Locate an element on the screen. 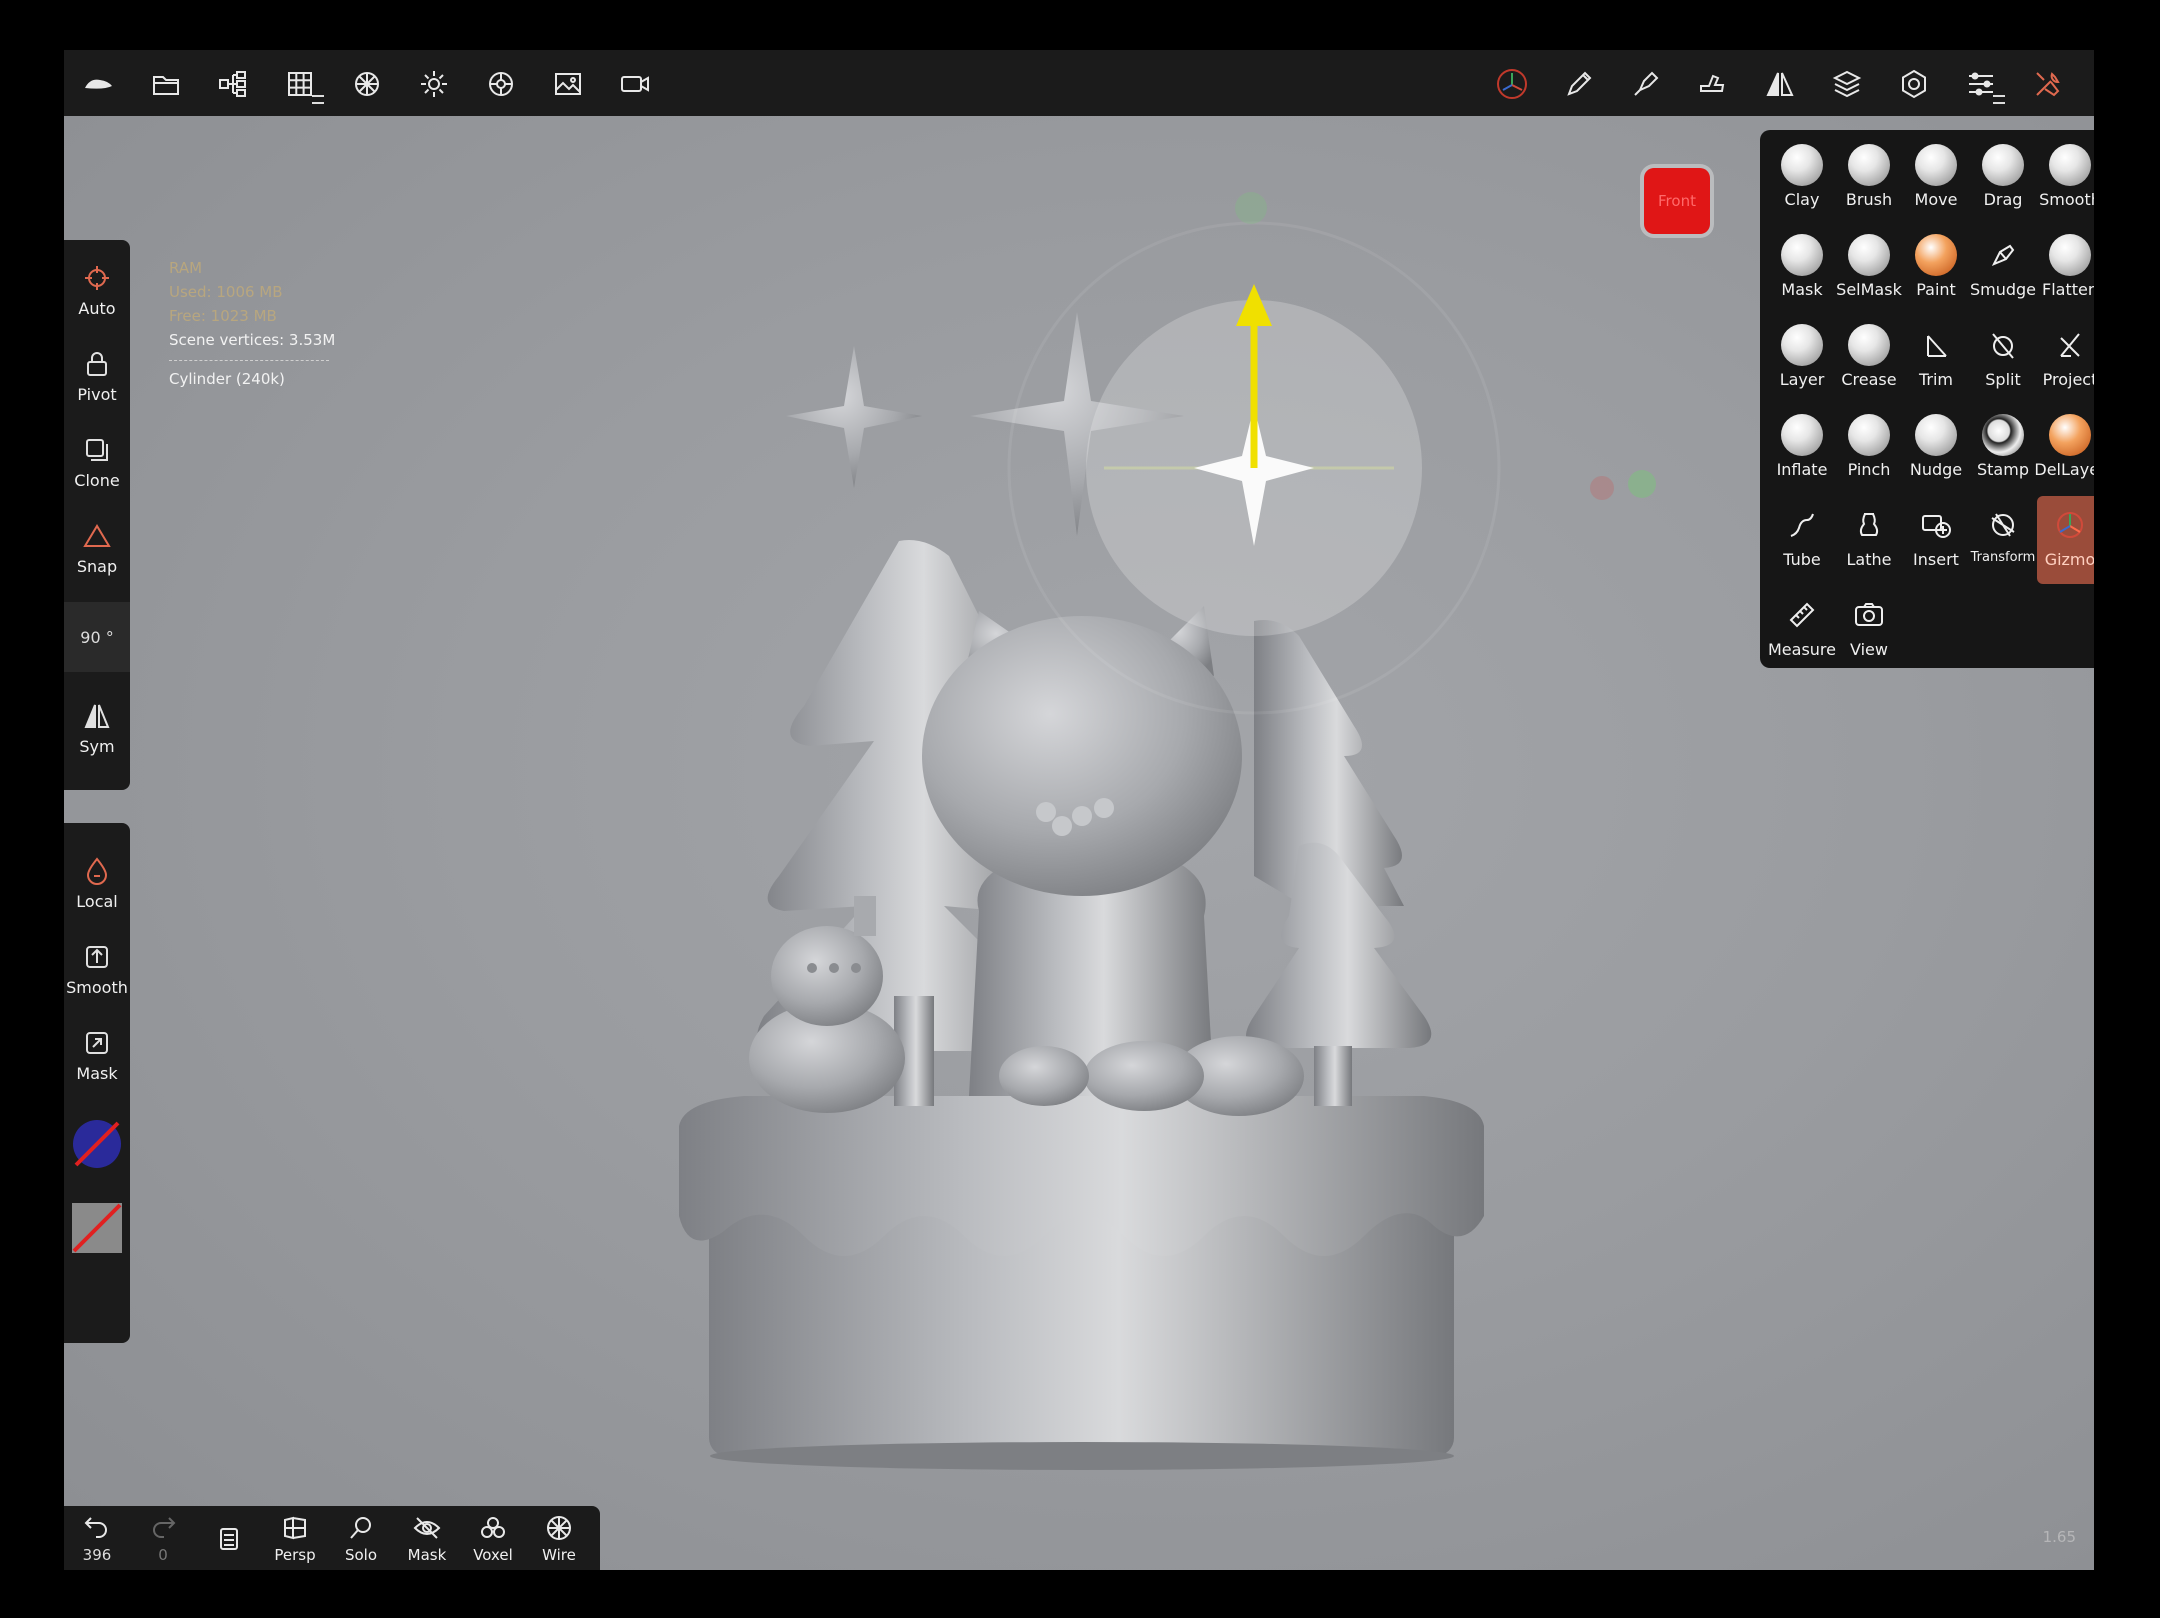  mask-toggle: Mask is located at coordinates (97, 1055).